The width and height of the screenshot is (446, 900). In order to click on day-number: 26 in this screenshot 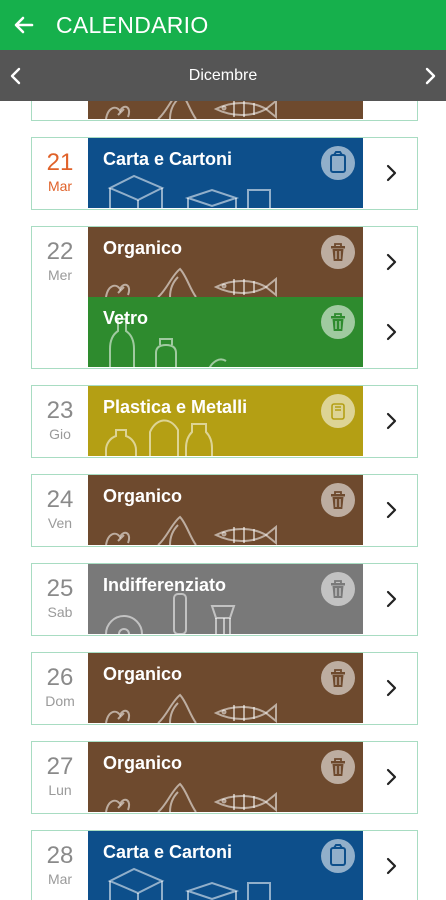, I will do `click(60, 677)`.